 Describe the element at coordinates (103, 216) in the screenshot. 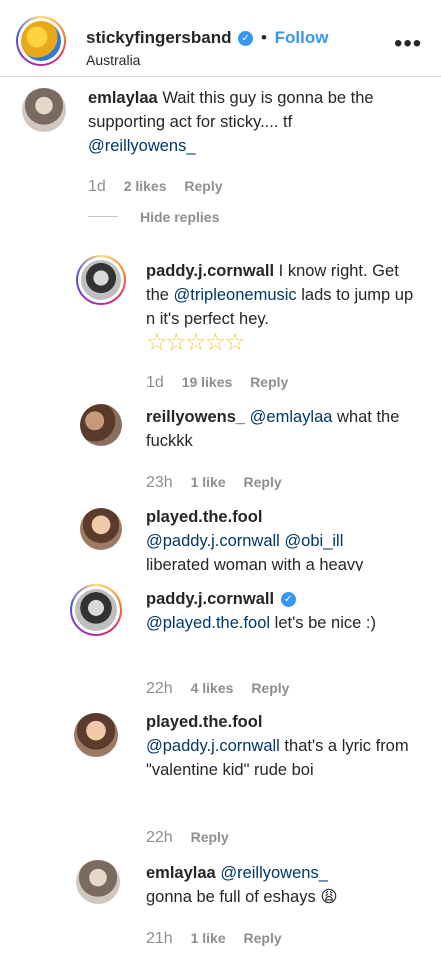

I see `divider` at that location.